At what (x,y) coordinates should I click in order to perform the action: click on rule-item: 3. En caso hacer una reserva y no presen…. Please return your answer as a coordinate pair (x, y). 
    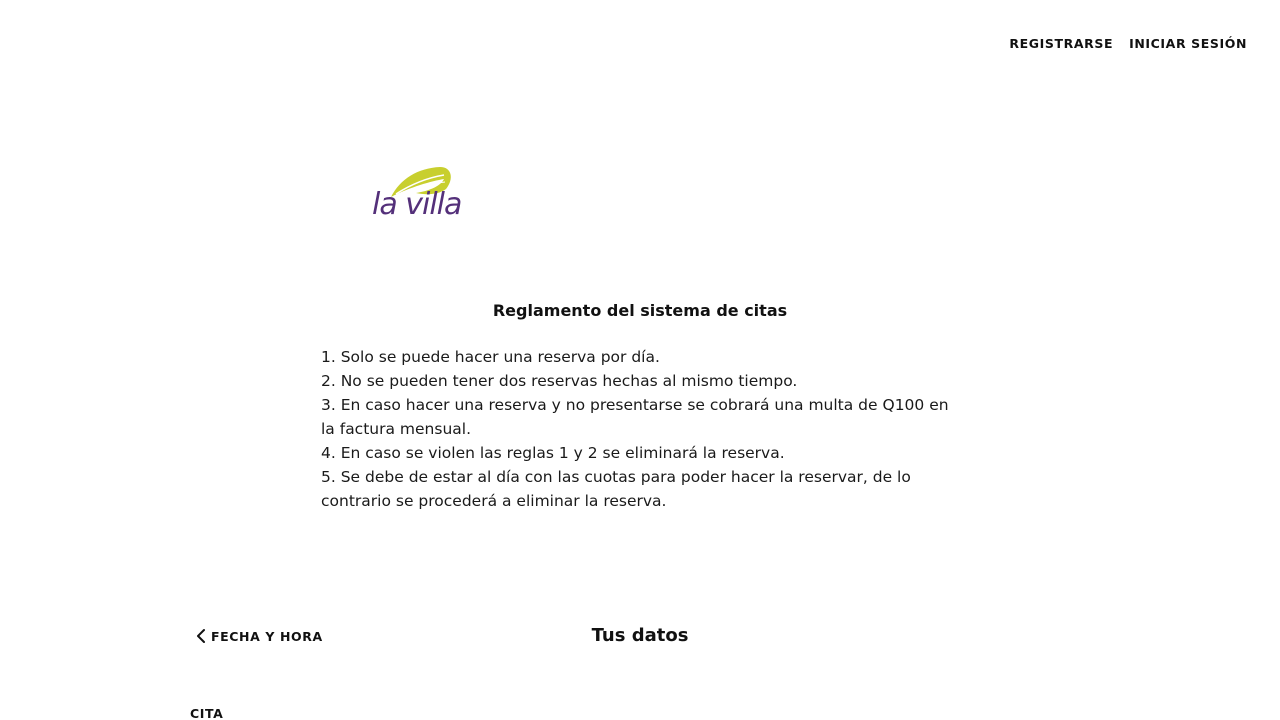
    Looking at the image, I should click on (635, 417).